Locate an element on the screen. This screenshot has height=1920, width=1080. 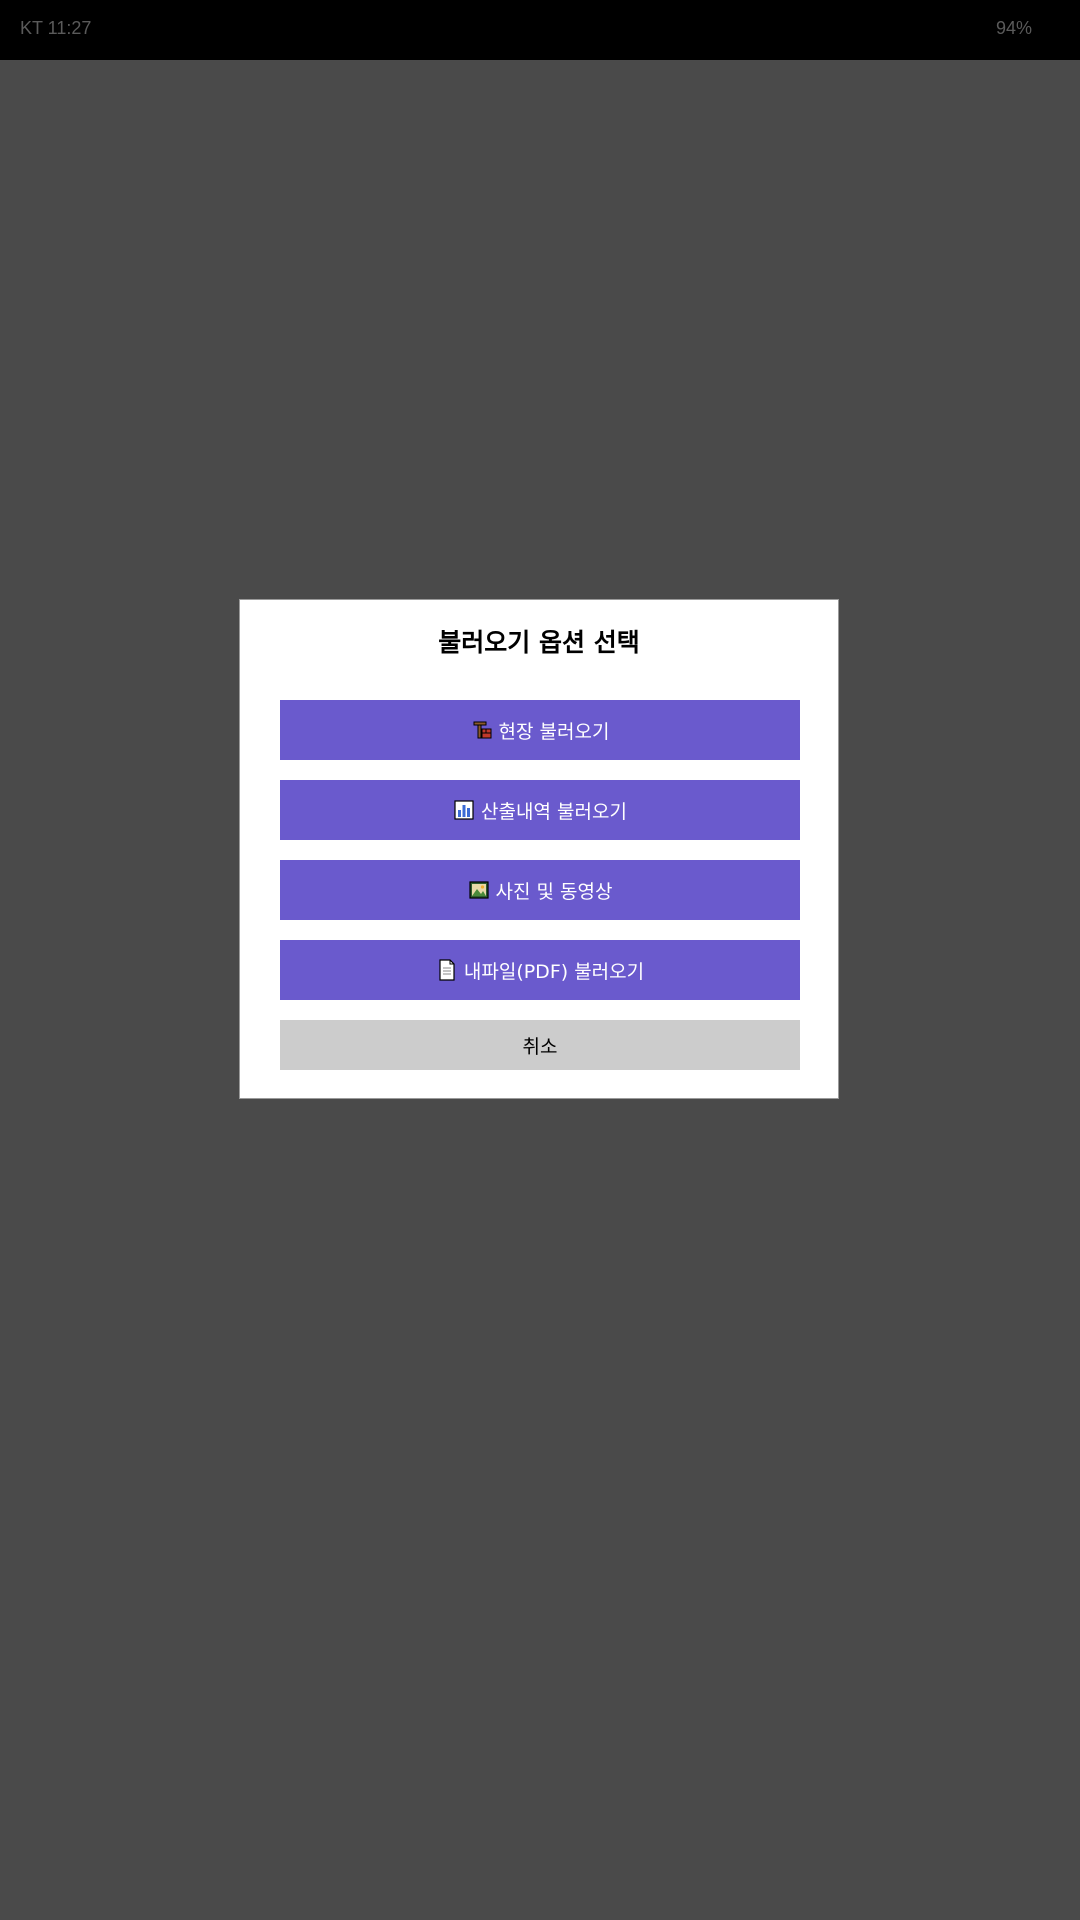
picture-icon is located at coordinates (479, 890).